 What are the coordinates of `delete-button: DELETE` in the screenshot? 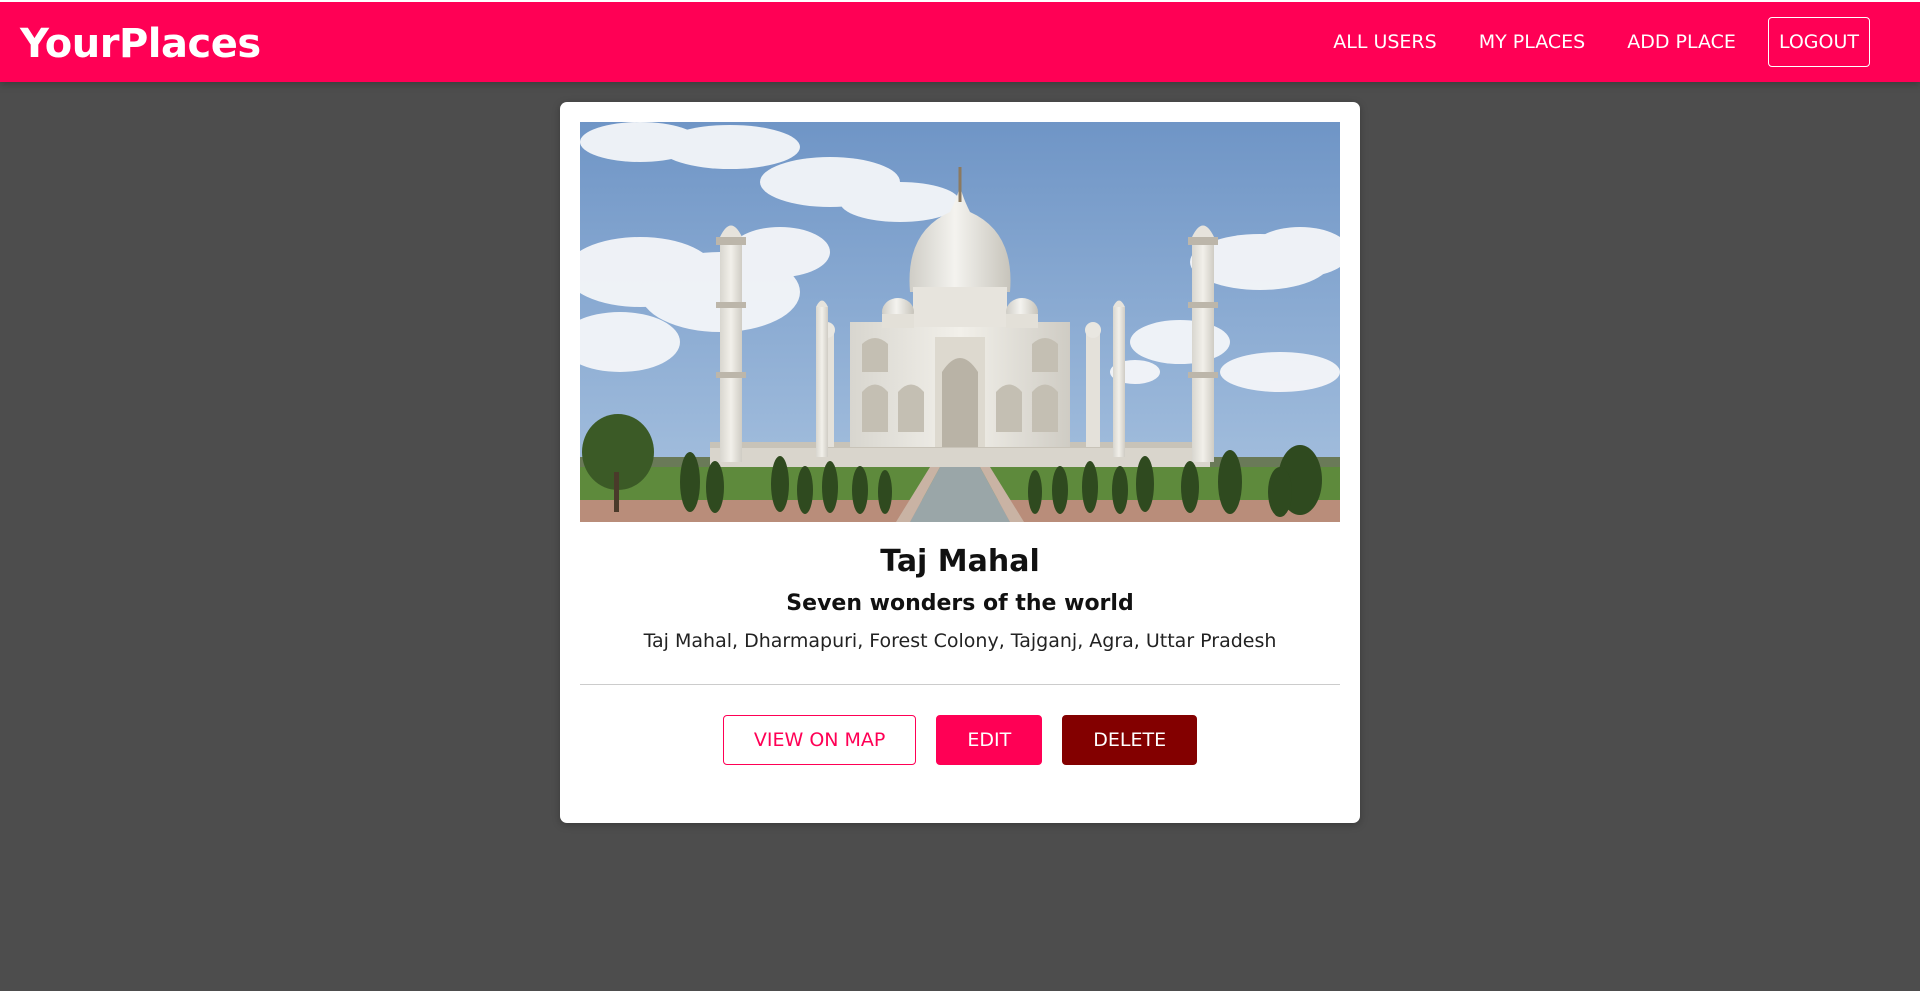 It's located at (1130, 740).